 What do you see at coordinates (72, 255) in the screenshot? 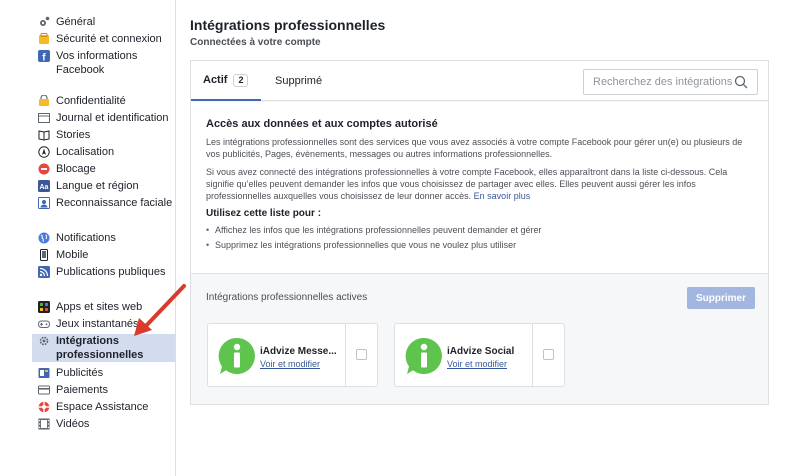
I see `sidebar-item-label: Mobile` at bounding box center [72, 255].